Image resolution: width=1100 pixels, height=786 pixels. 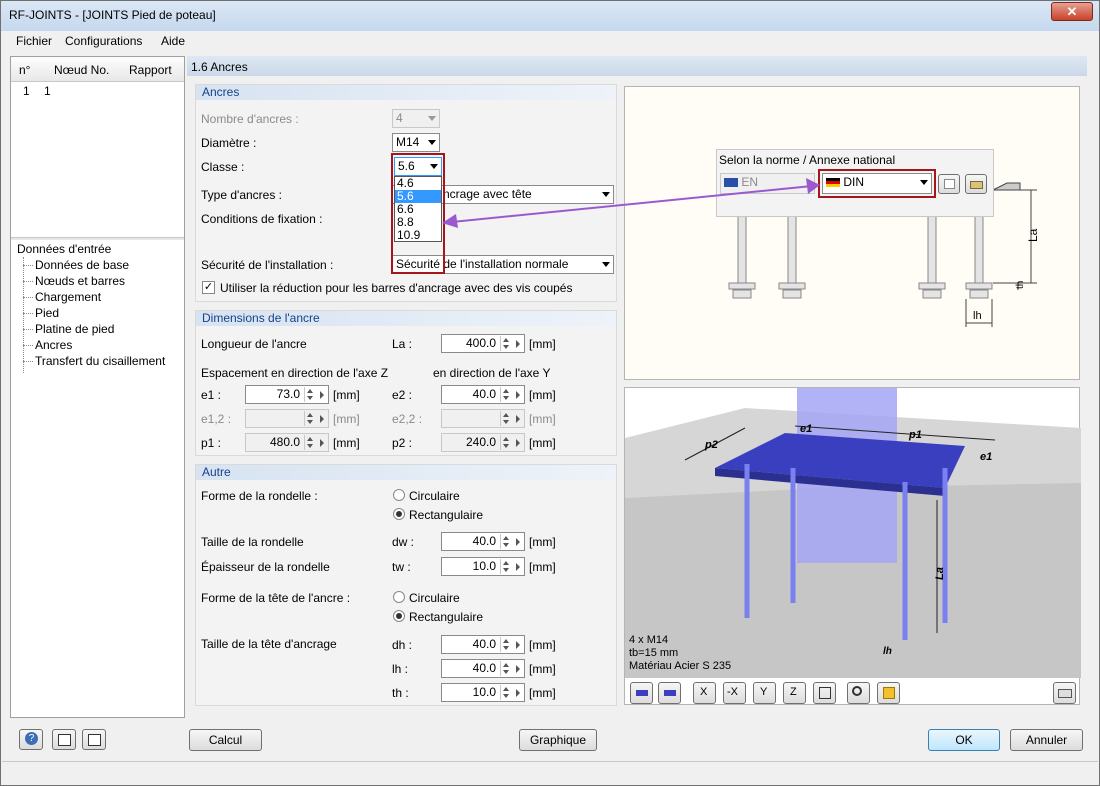 What do you see at coordinates (558, 740) in the screenshot?
I see `graphic-button: Graphique` at bounding box center [558, 740].